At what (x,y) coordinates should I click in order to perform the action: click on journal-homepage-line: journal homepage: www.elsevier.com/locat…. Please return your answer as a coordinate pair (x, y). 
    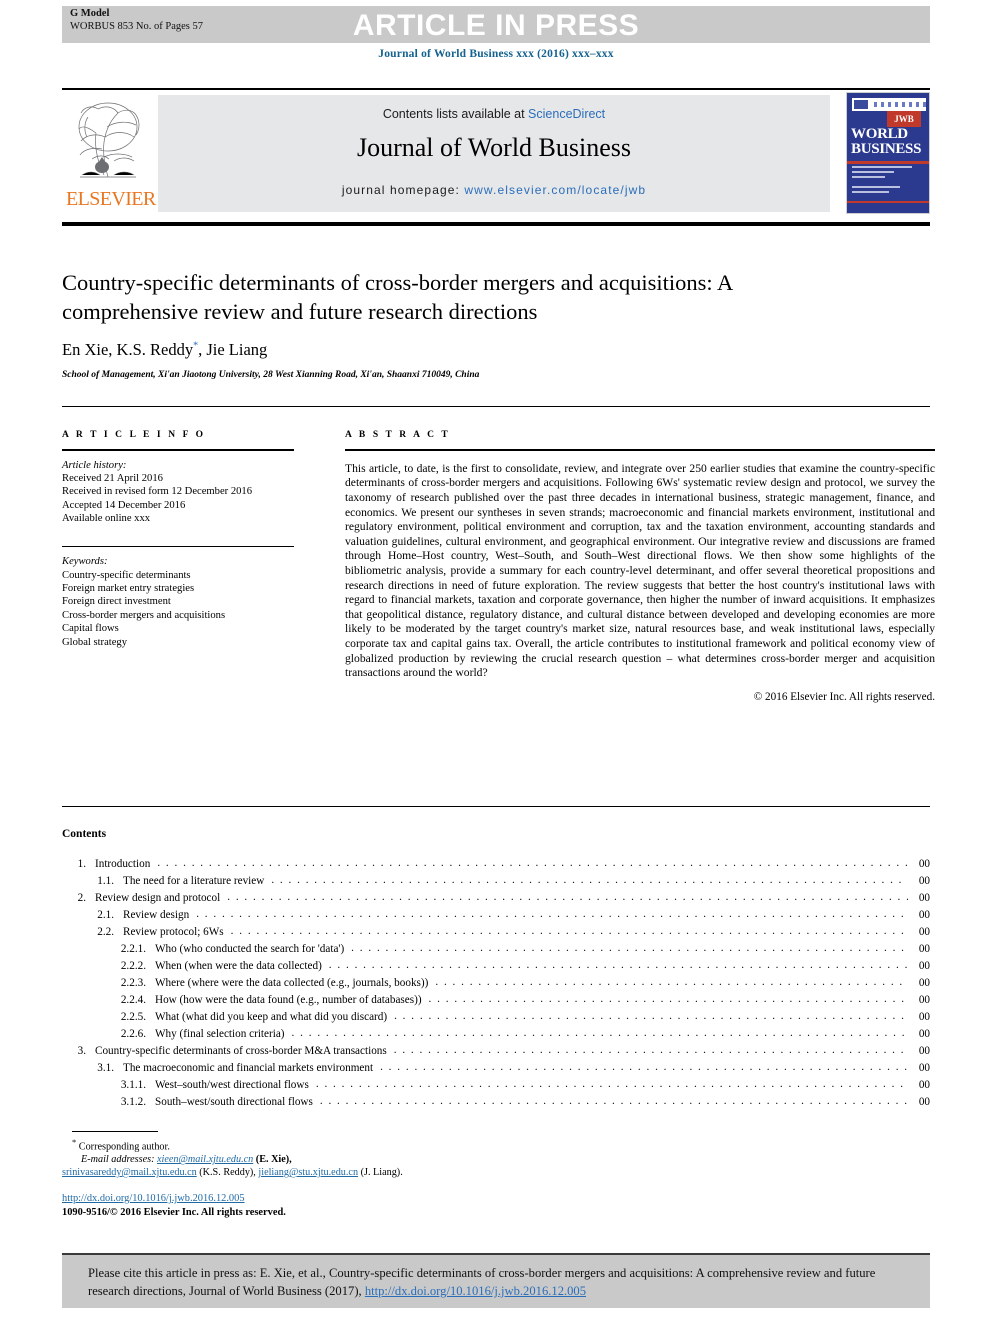
    Looking at the image, I should click on (494, 190).